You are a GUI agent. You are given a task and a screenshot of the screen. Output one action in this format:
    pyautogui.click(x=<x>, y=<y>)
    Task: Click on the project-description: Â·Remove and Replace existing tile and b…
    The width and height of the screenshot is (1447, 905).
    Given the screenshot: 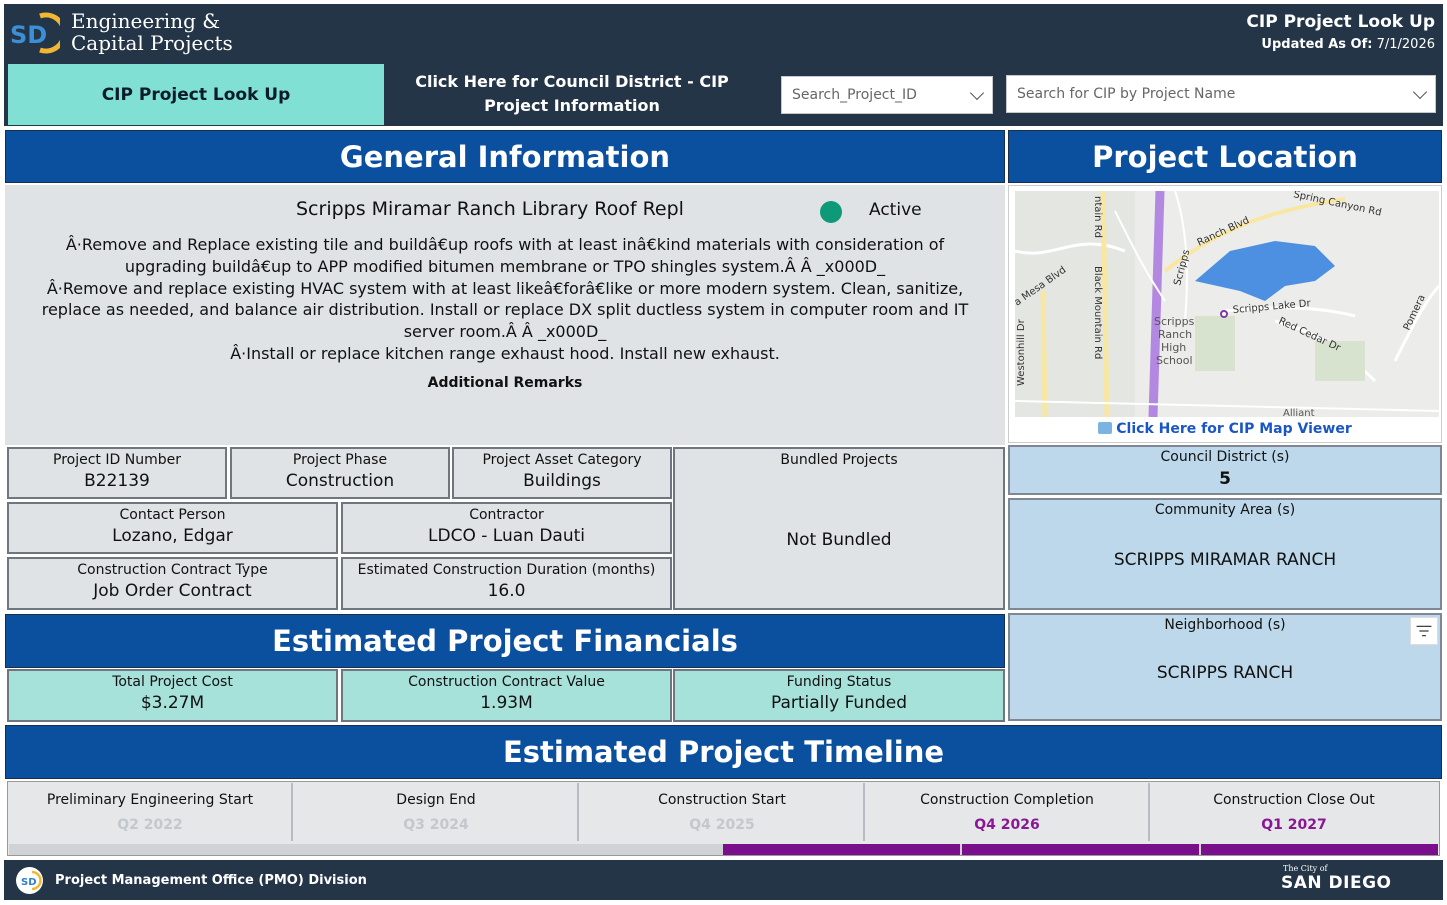 What is the action you would take?
    pyautogui.click(x=505, y=299)
    